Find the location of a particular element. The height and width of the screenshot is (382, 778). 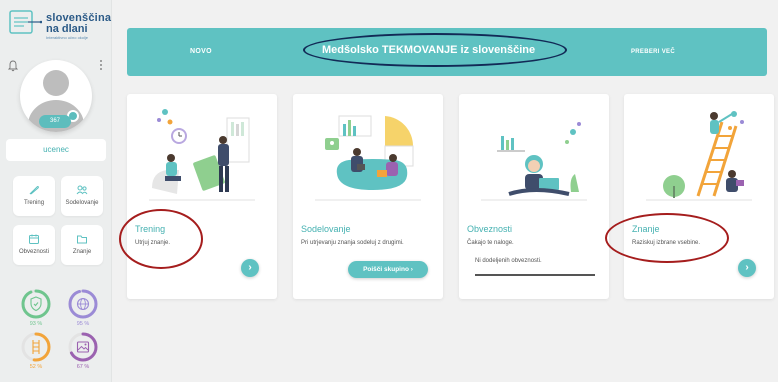

read-more-link: PREBERI VEČ is located at coordinates (653, 52).